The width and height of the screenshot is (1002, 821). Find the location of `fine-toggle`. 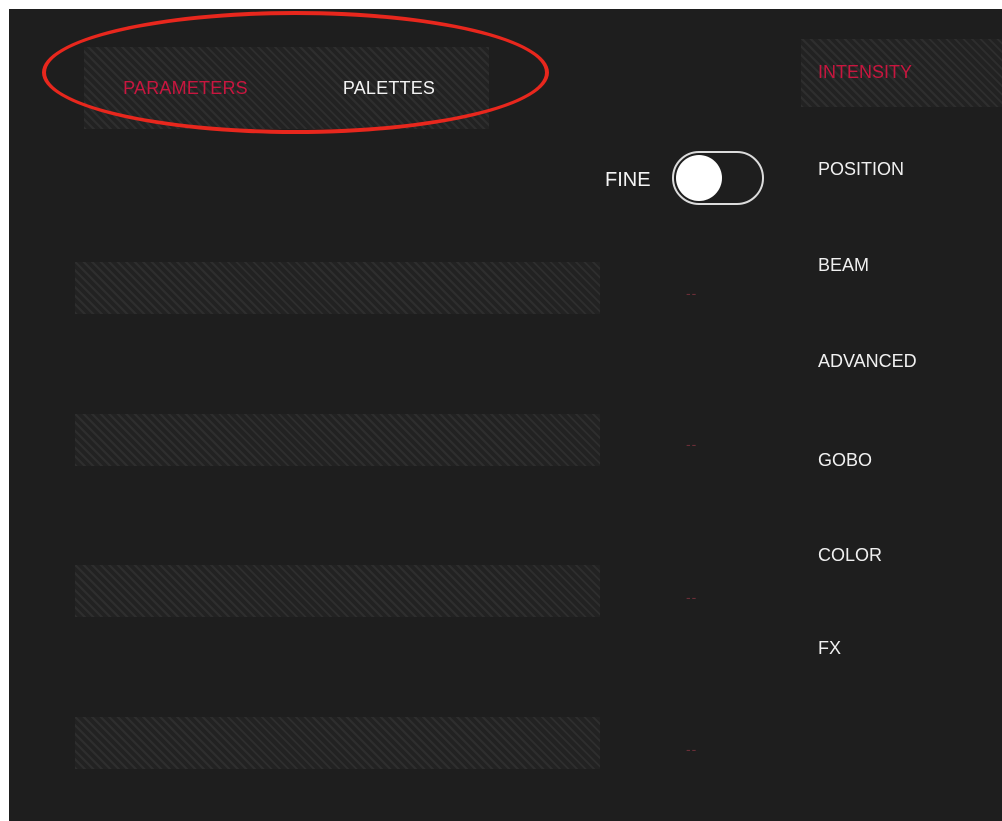

fine-toggle is located at coordinates (718, 178).